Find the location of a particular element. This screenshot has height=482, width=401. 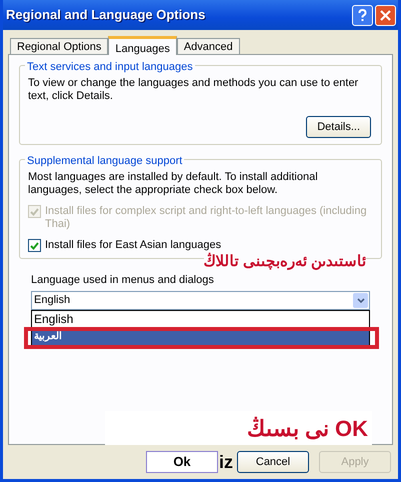

checkbox is located at coordinates (34, 245).